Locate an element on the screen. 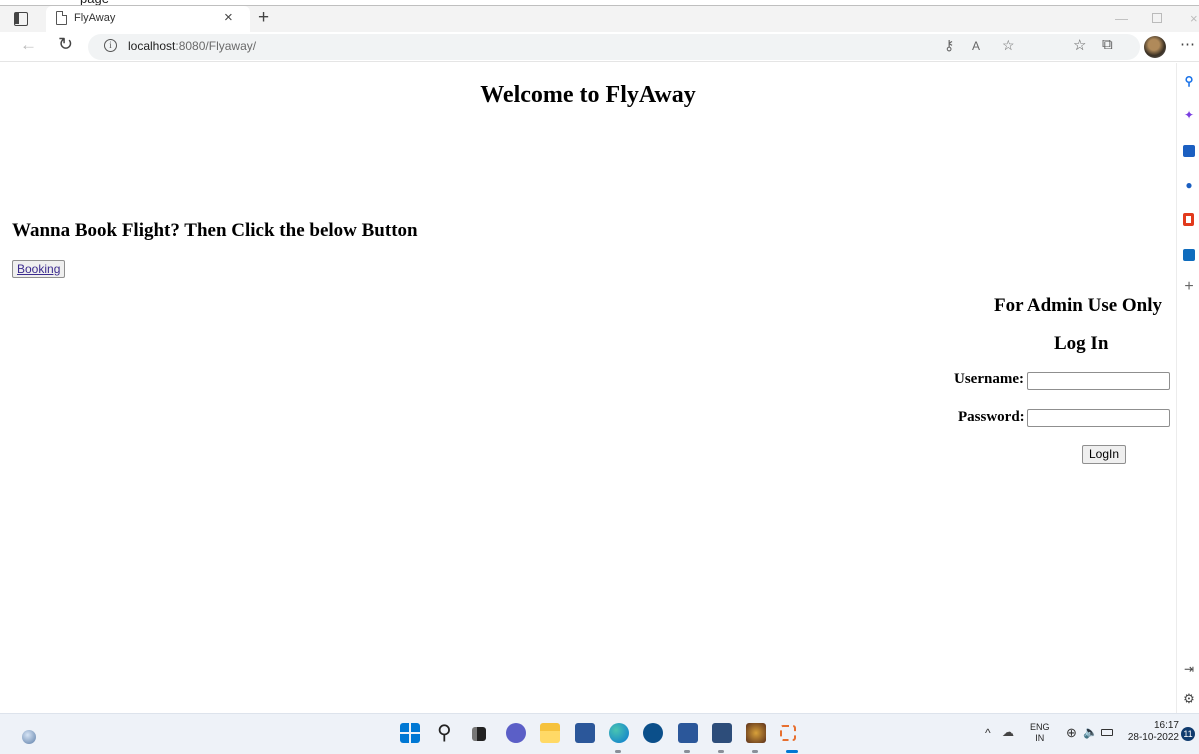 The image size is (1199, 754). edge-sidebar: ⚲ ✦ ● + ⇥ ⚙ is located at coordinates (1187, 388).